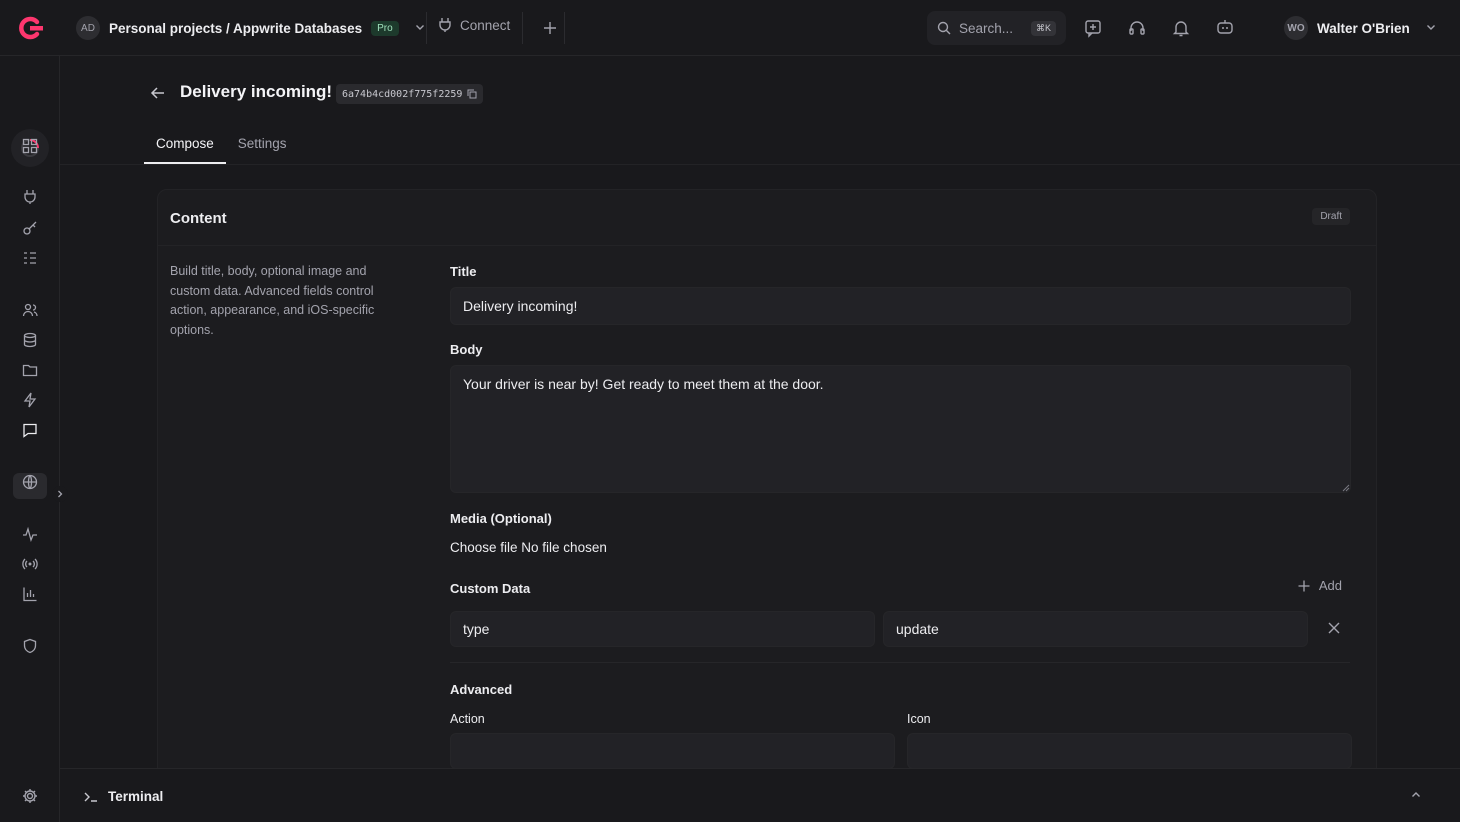 This screenshot has width=1460, height=822. I want to click on copy-icon, so click(472, 94).